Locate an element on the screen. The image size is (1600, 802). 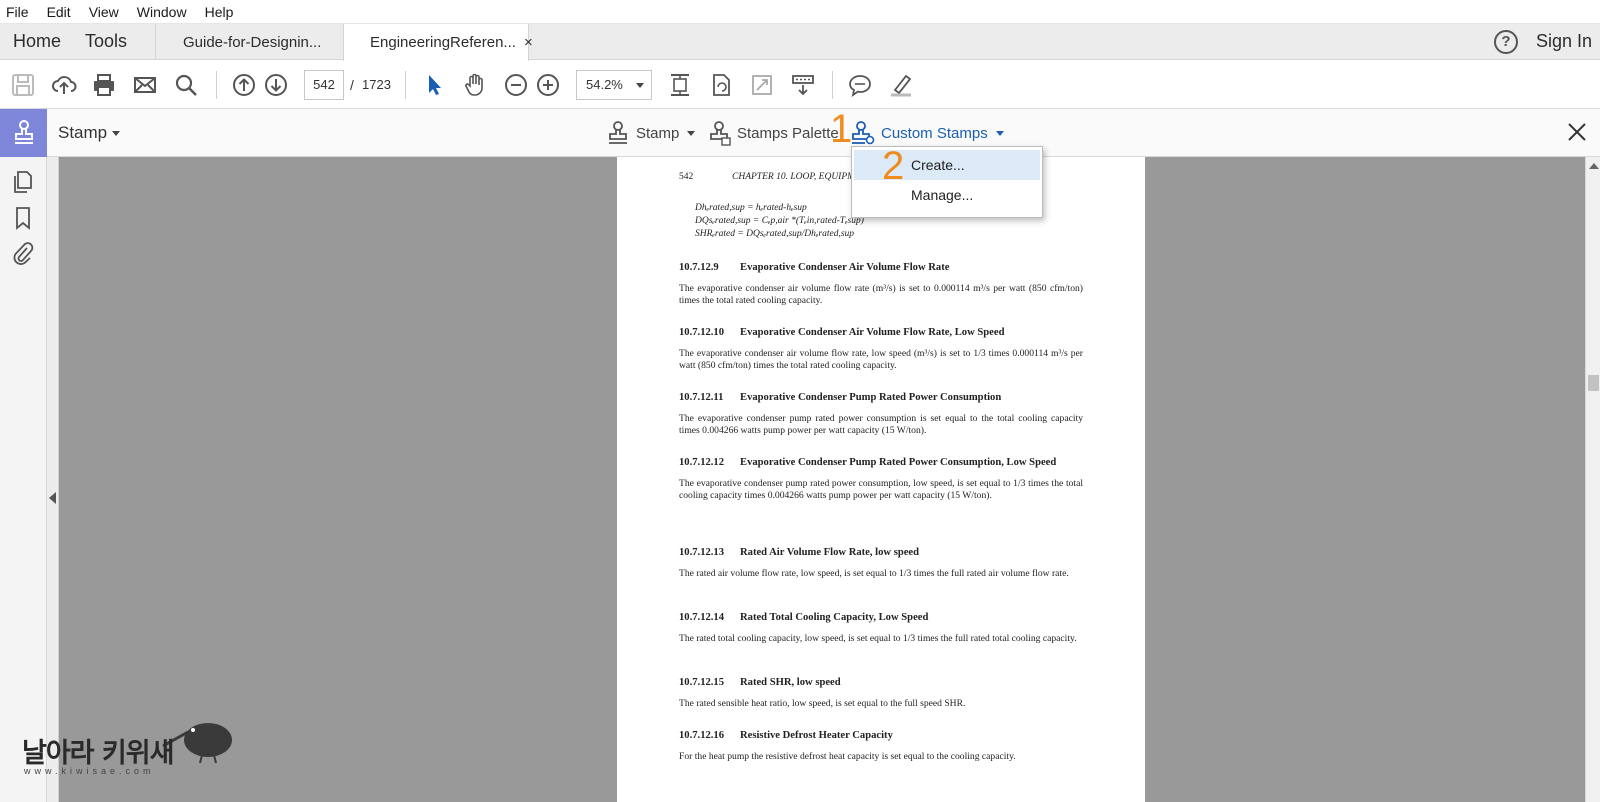
highlight-icon is located at coordinates (901, 85).